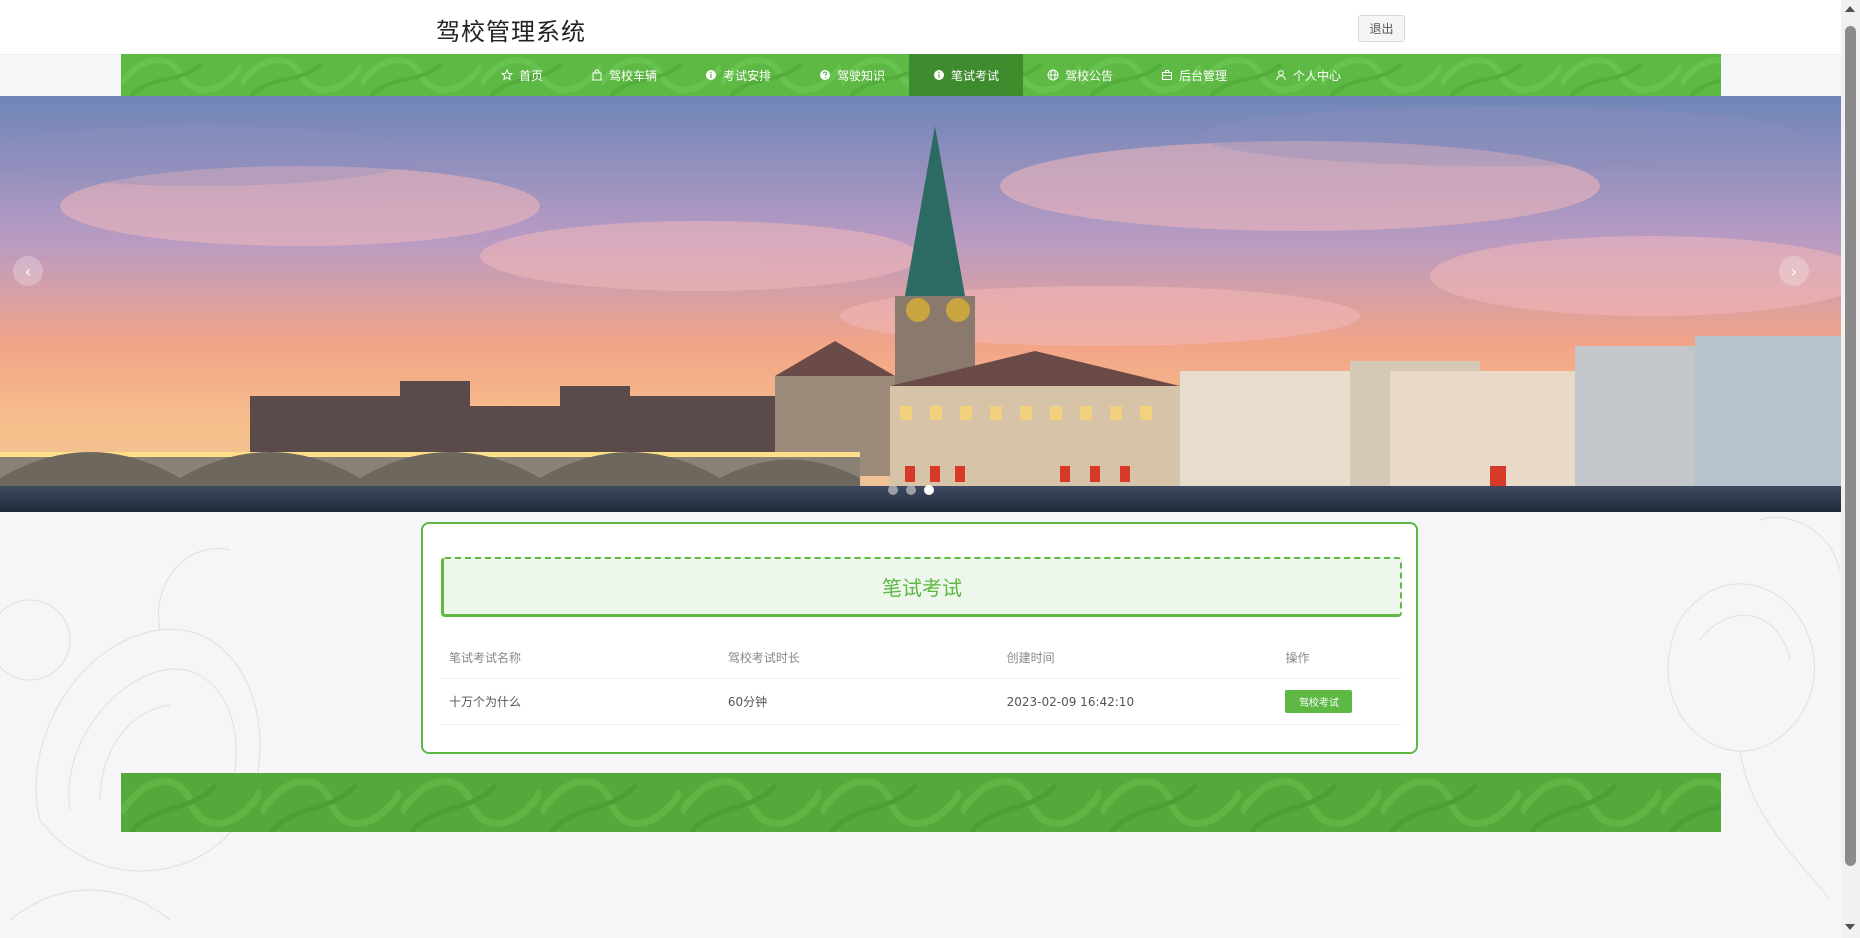 The width and height of the screenshot is (1860, 938). Describe the element at coordinates (580, 701) in the screenshot. I see `cell-name: 十万个为什么` at that location.